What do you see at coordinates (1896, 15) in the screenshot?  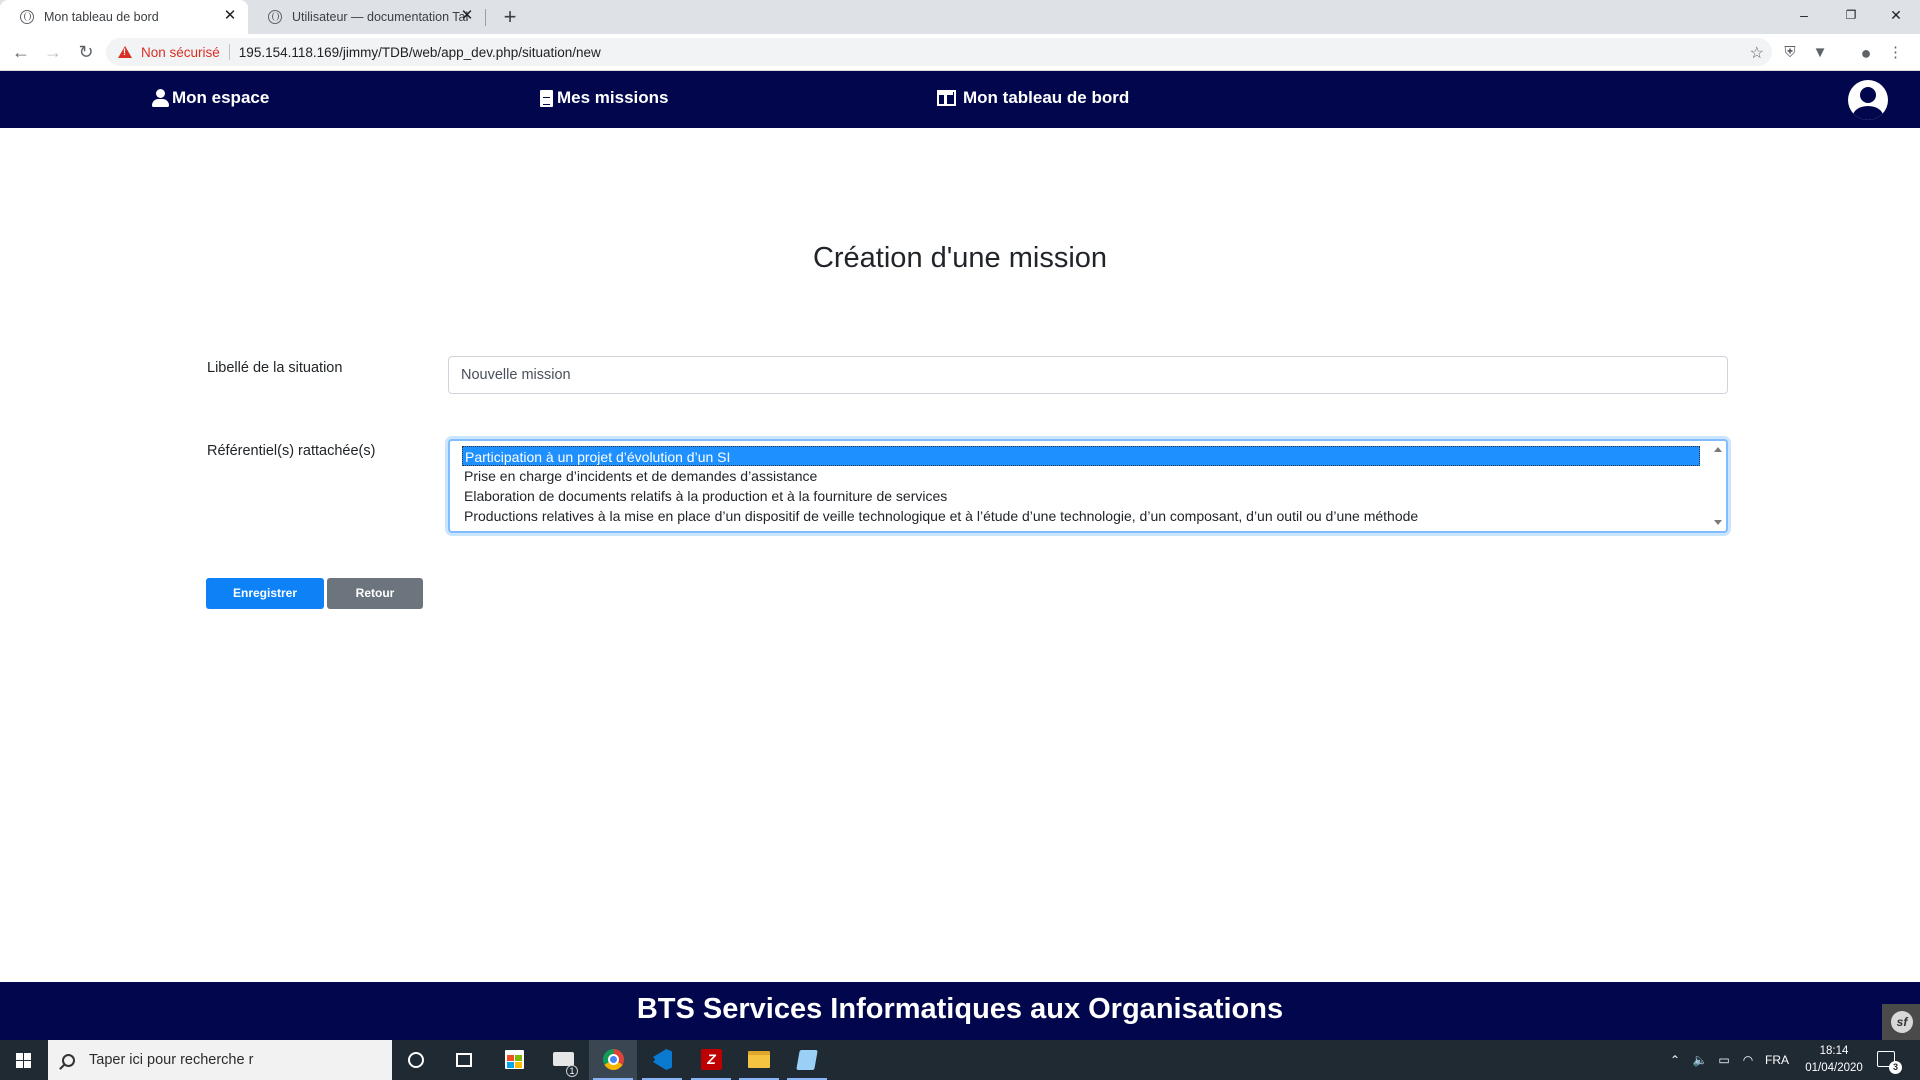 I see `close-window-button: ✕` at bounding box center [1896, 15].